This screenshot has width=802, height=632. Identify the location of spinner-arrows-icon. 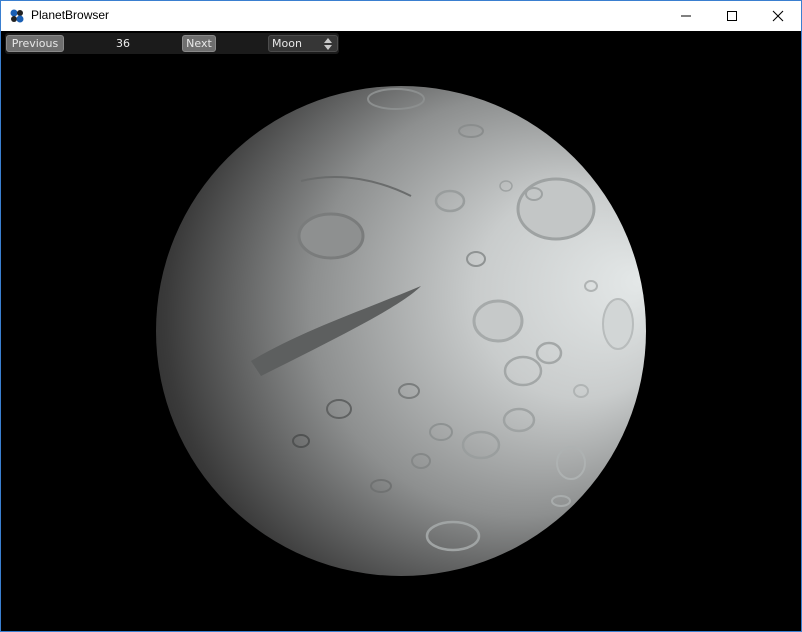
(328, 44).